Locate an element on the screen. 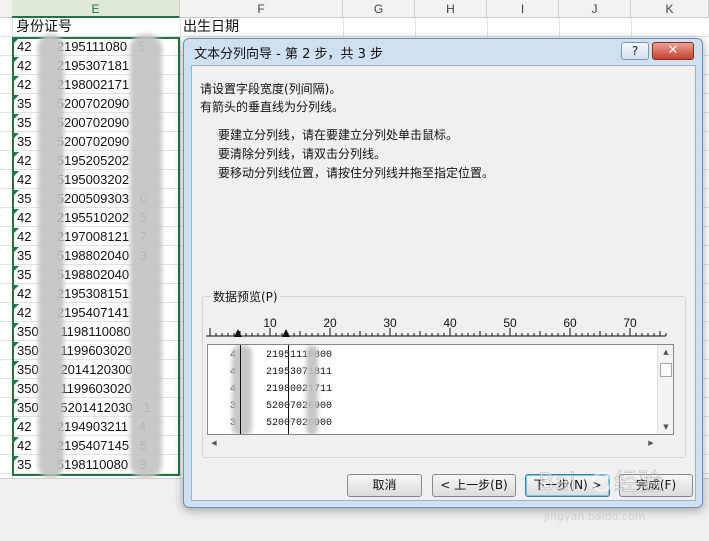 The height and width of the screenshot is (541, 709). column-header-i: I is located at coordinates (523, 9).